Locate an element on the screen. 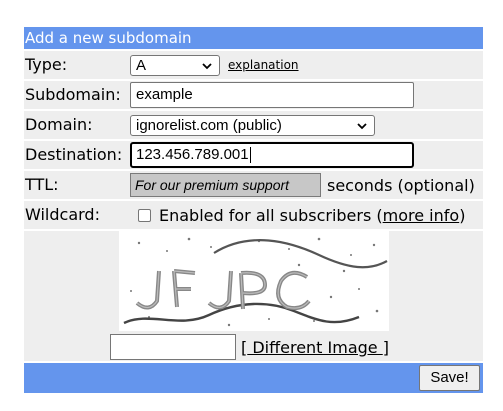 This screenshot has height=411, width=503. different-image-control: [ Different Image ] is located at coordinates (315, 347).